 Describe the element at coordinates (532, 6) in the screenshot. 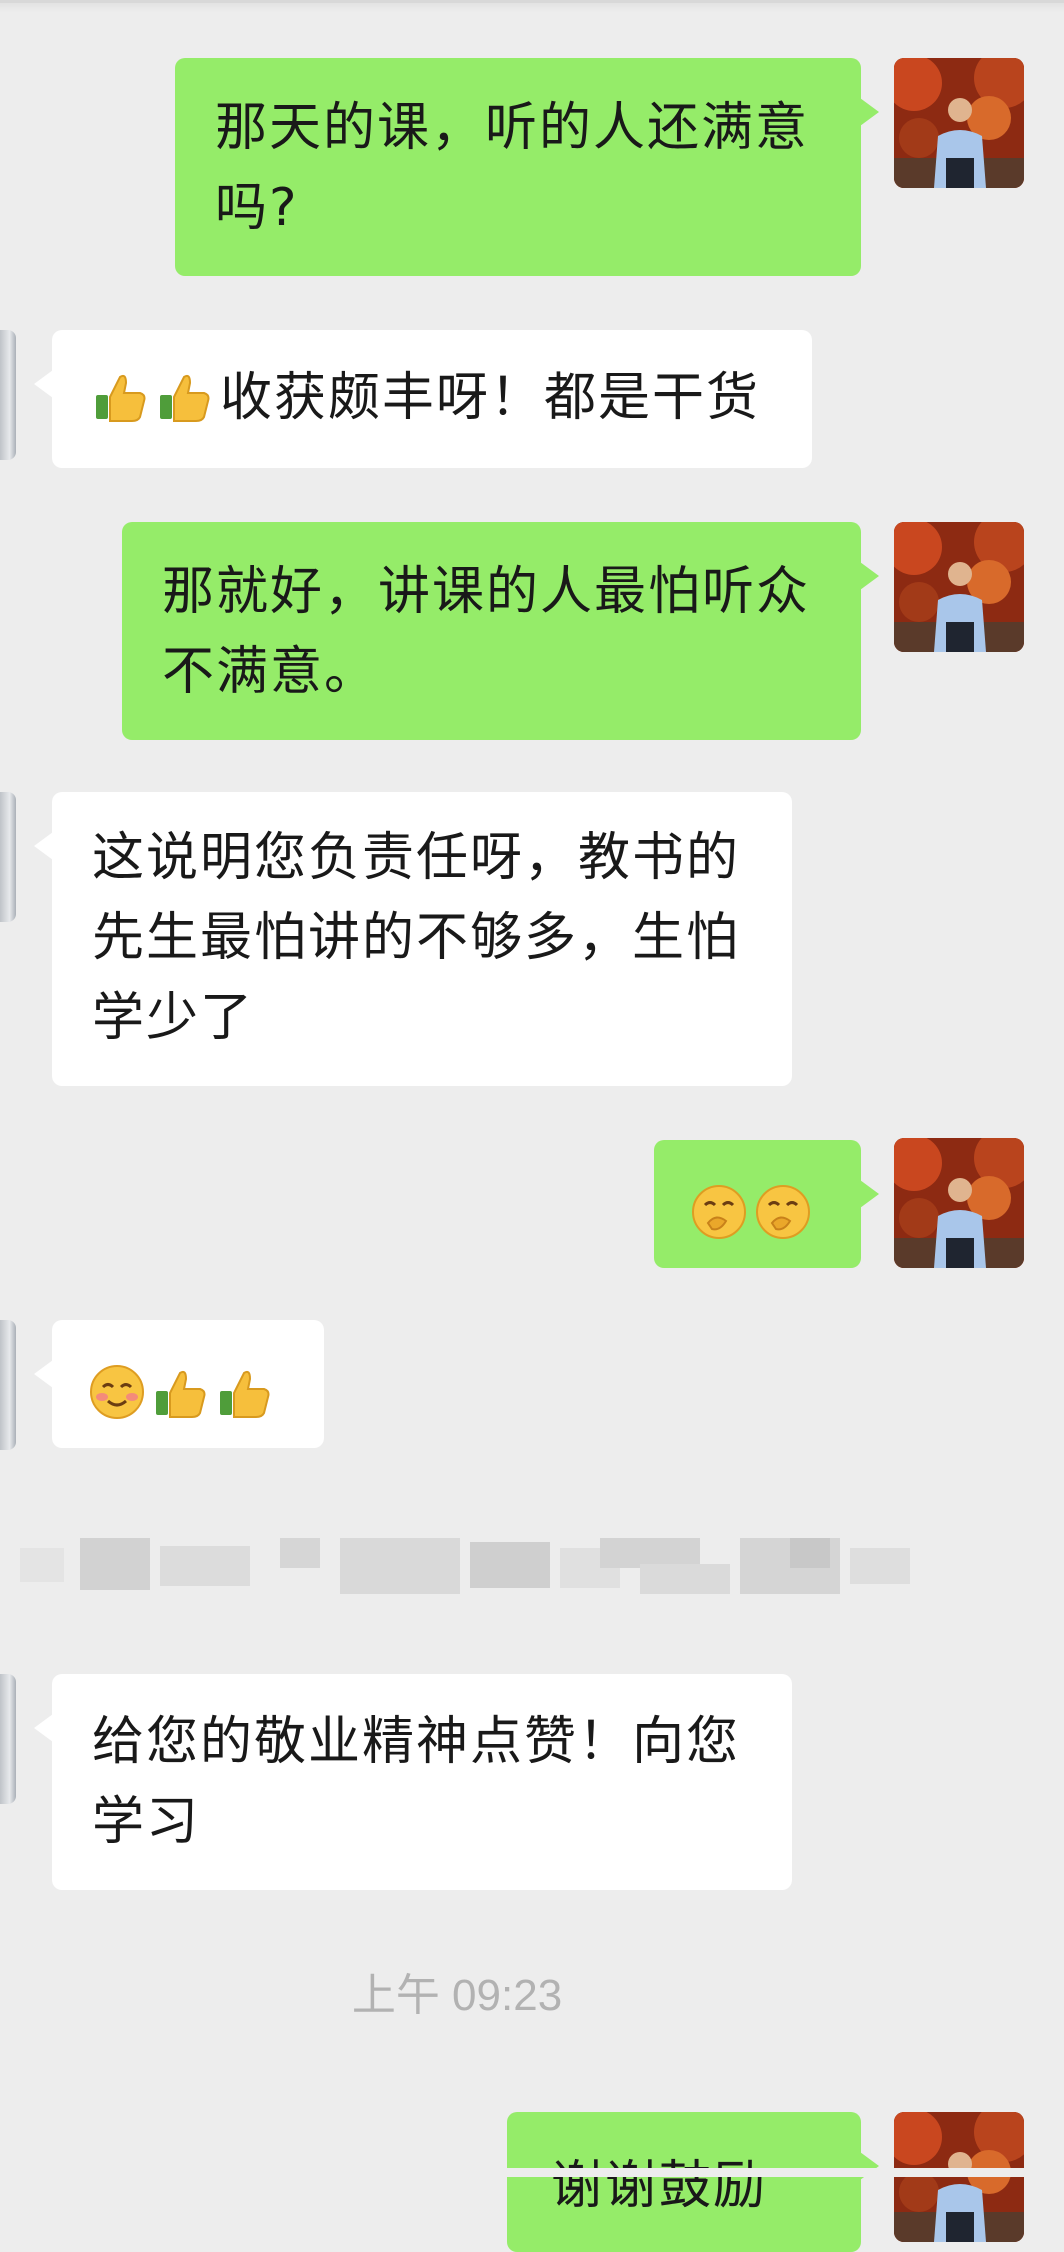

I see `top-divider` at that location.